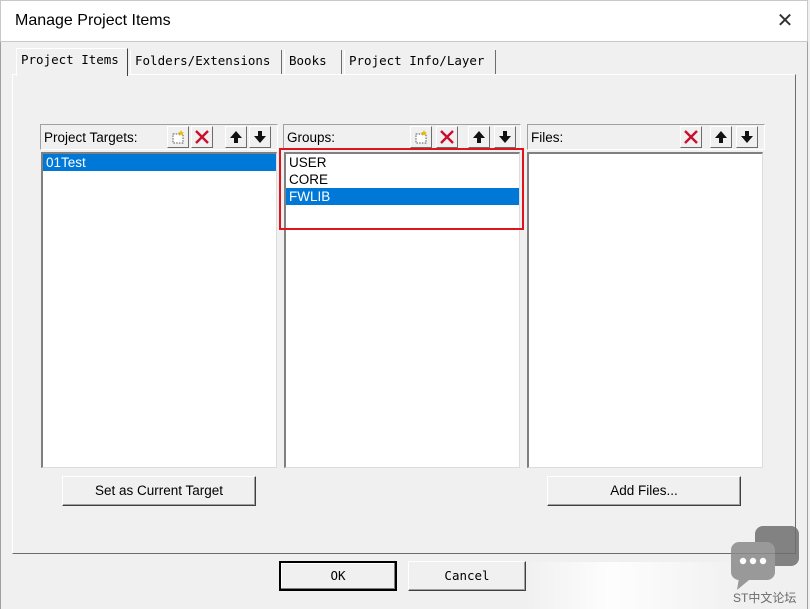 Image resolution: width=810 pixels, height=609 pixels. What do you see at coordinates (404, 21) in the screenshot?
I see `title-bar: Manage Project Items ✕` at bounding box center [404, 21].